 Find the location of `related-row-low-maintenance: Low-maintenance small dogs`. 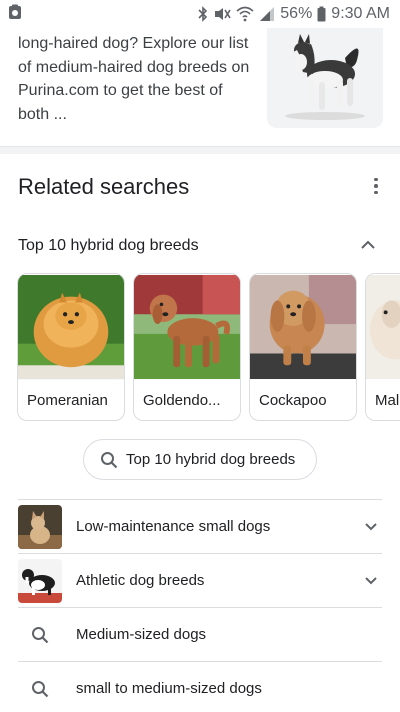

related-row-low-maintenance: Low-maintenance small dogs is located at coordinates (200, 526).